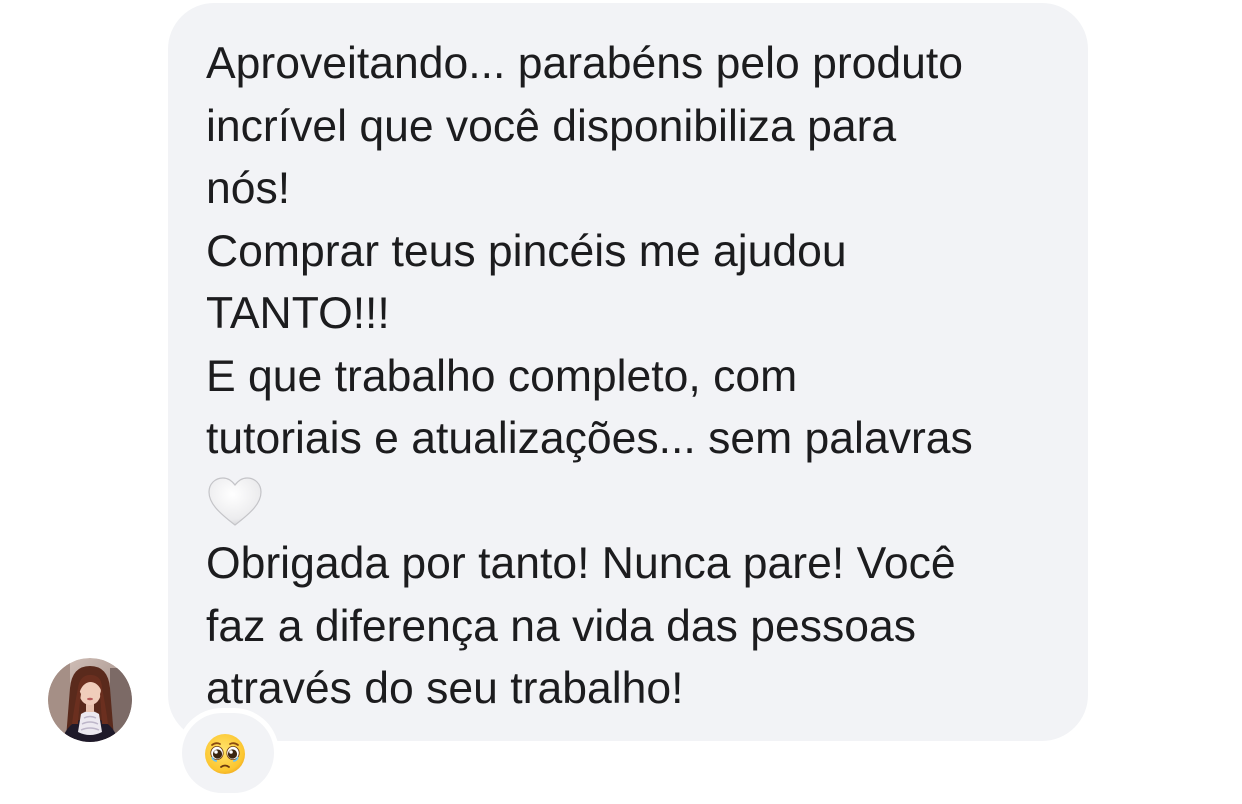  What do you see at coordinates (225, 754) in the screenshot?
I see `pleading-face-icon` at bounding box center [225, 754].